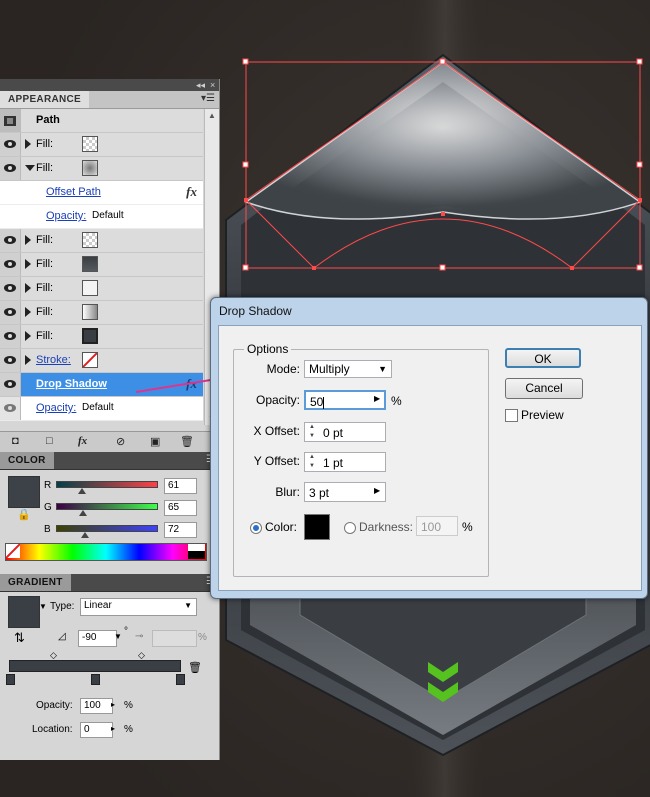 The height and width of the screenshot is (797, 650). Describe the element at coordinates (101, 193) in the screenshot. I see `appearance-effect-row: Offset Path fx` at that location.